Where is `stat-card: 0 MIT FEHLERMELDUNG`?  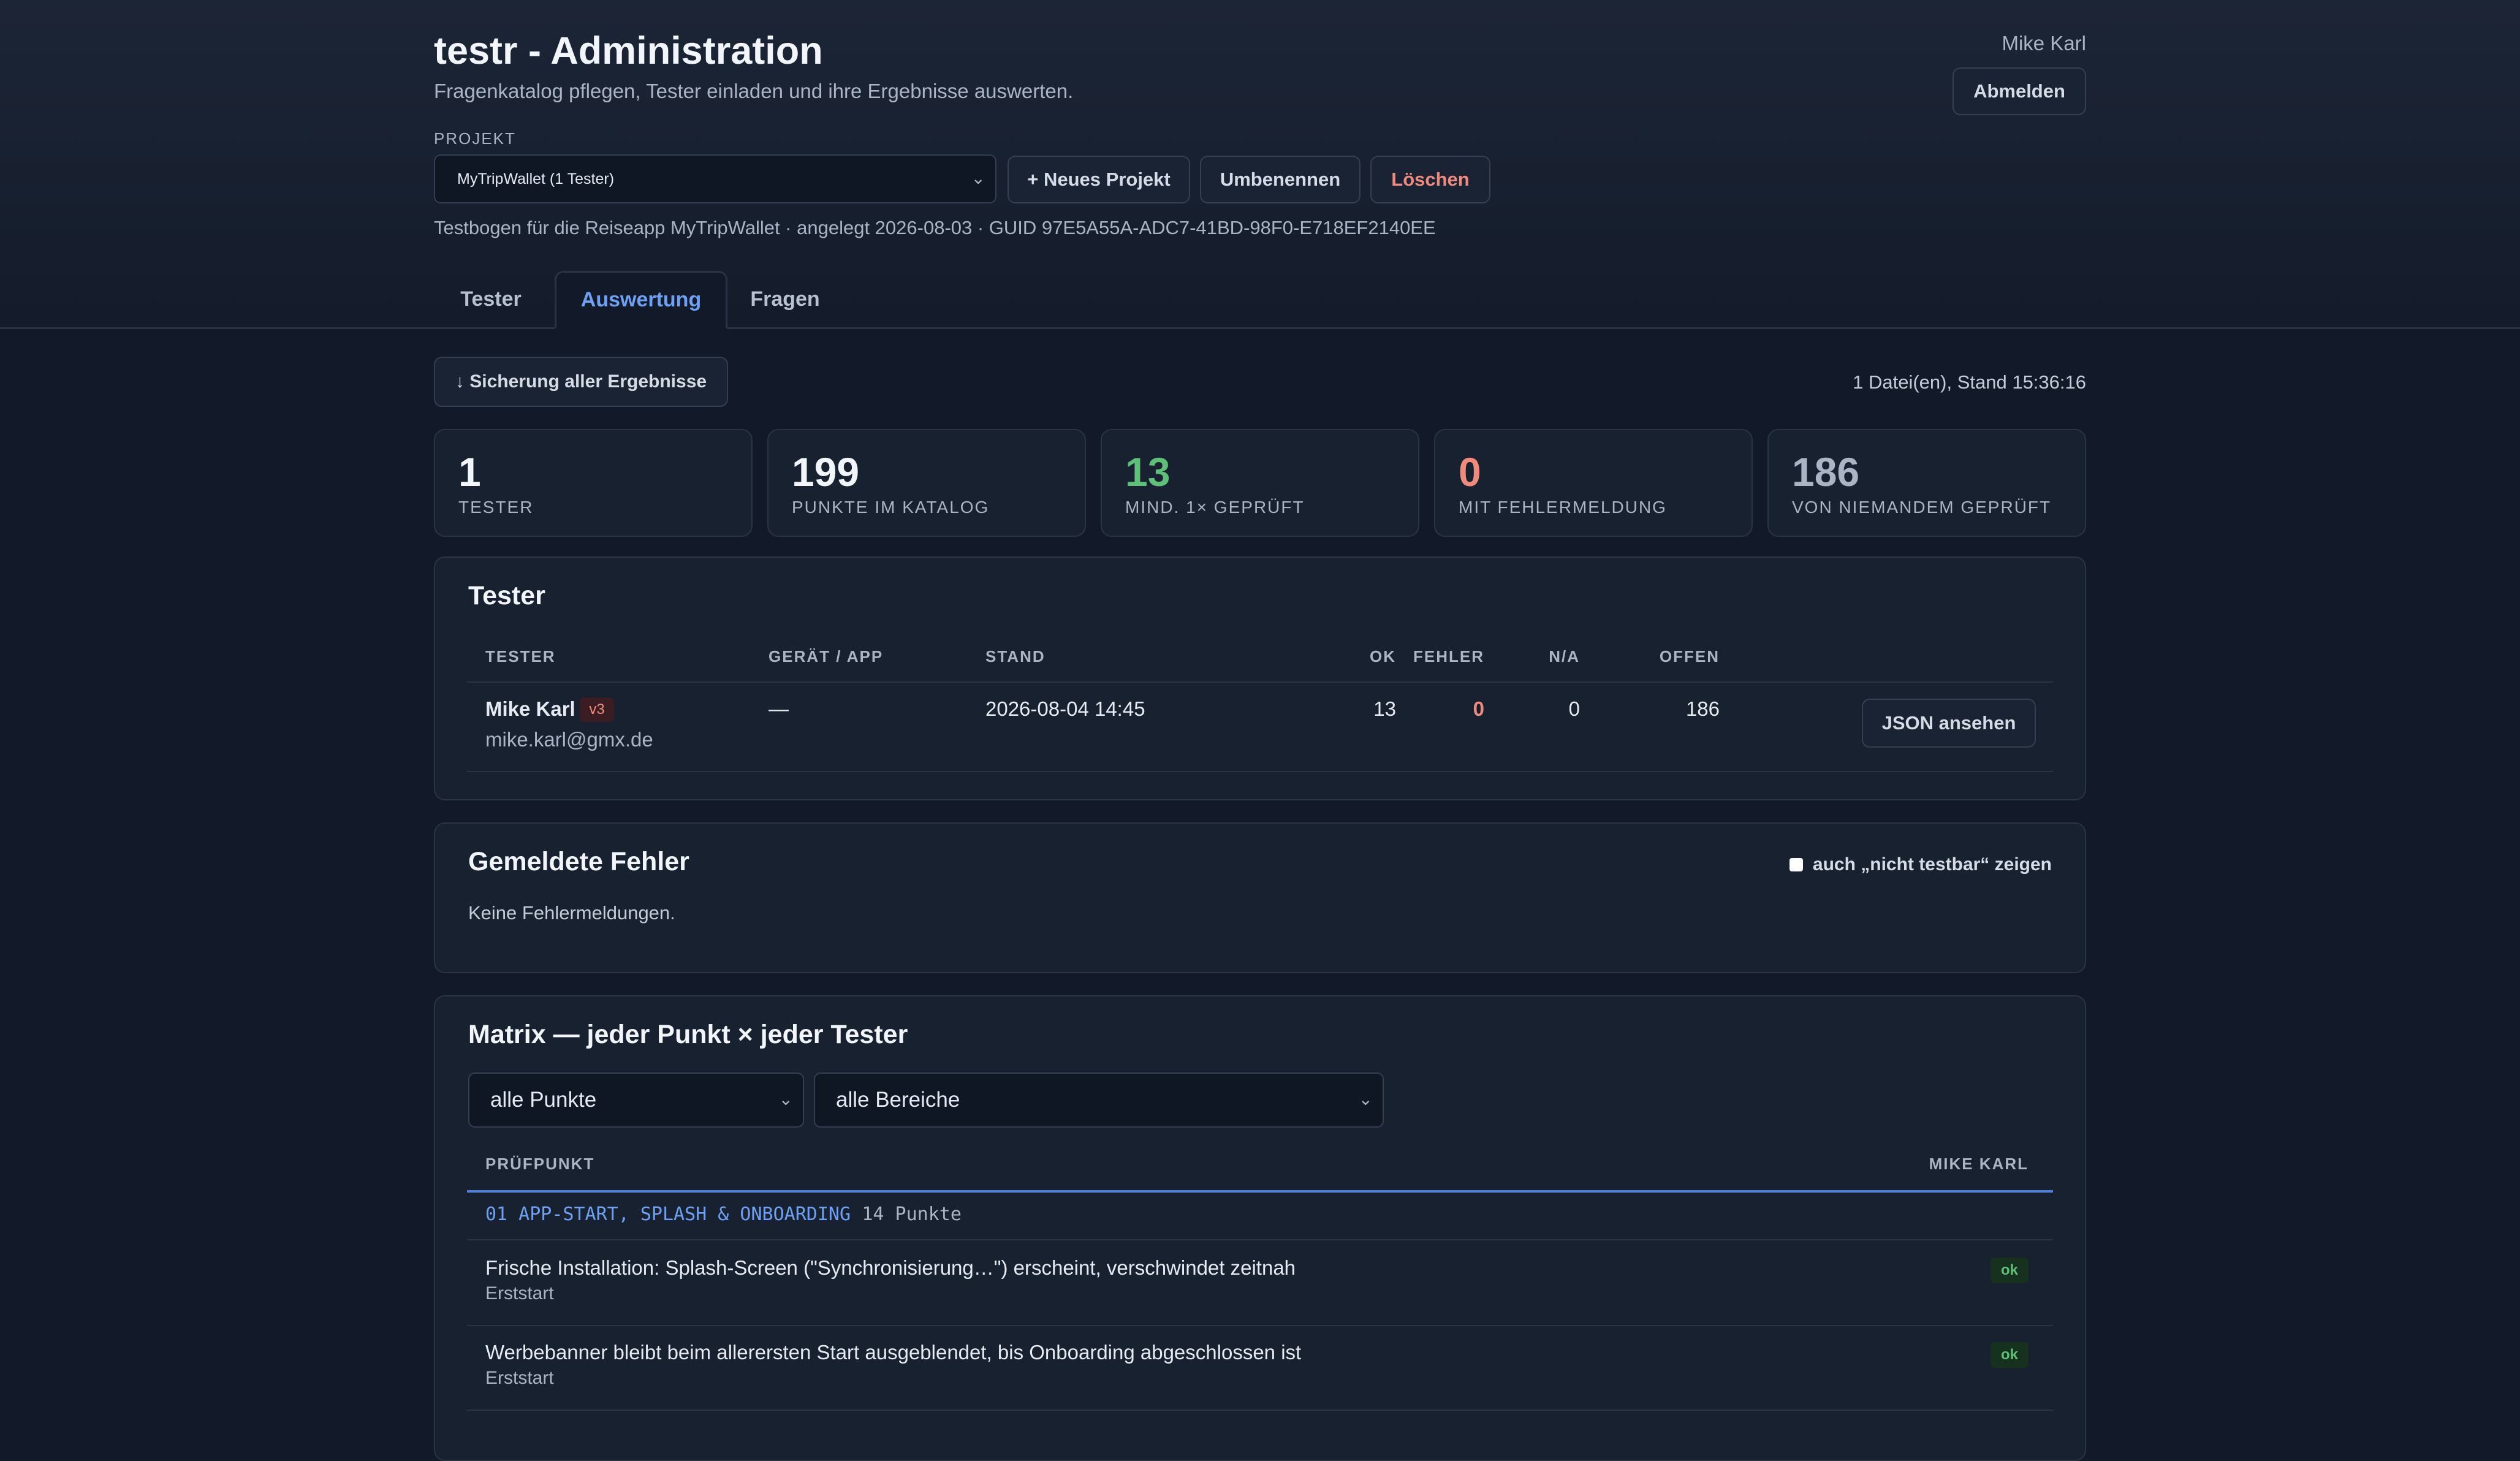 stat-card: 0 MIT FEHLERMELDUNG is located at coordinates (1594, 483).